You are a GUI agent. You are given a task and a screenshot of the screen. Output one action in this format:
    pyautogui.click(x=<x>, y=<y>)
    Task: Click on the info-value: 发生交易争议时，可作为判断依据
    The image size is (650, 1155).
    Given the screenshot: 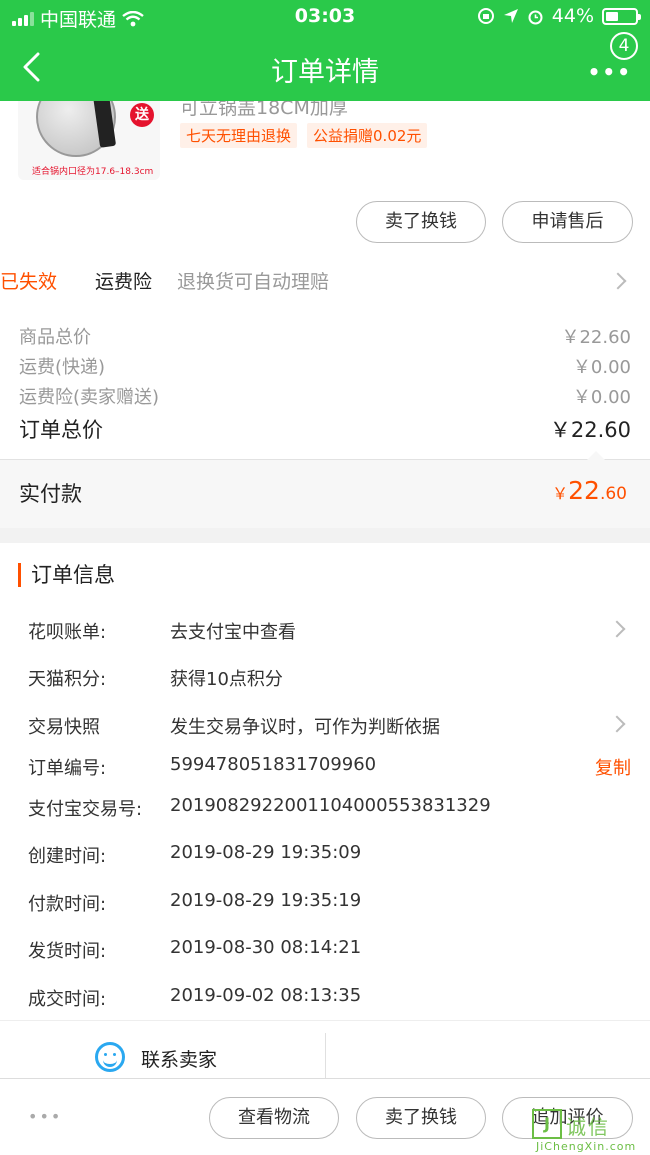 What is the action you would take?
    pyautogui.click(x=305, y=727)
    